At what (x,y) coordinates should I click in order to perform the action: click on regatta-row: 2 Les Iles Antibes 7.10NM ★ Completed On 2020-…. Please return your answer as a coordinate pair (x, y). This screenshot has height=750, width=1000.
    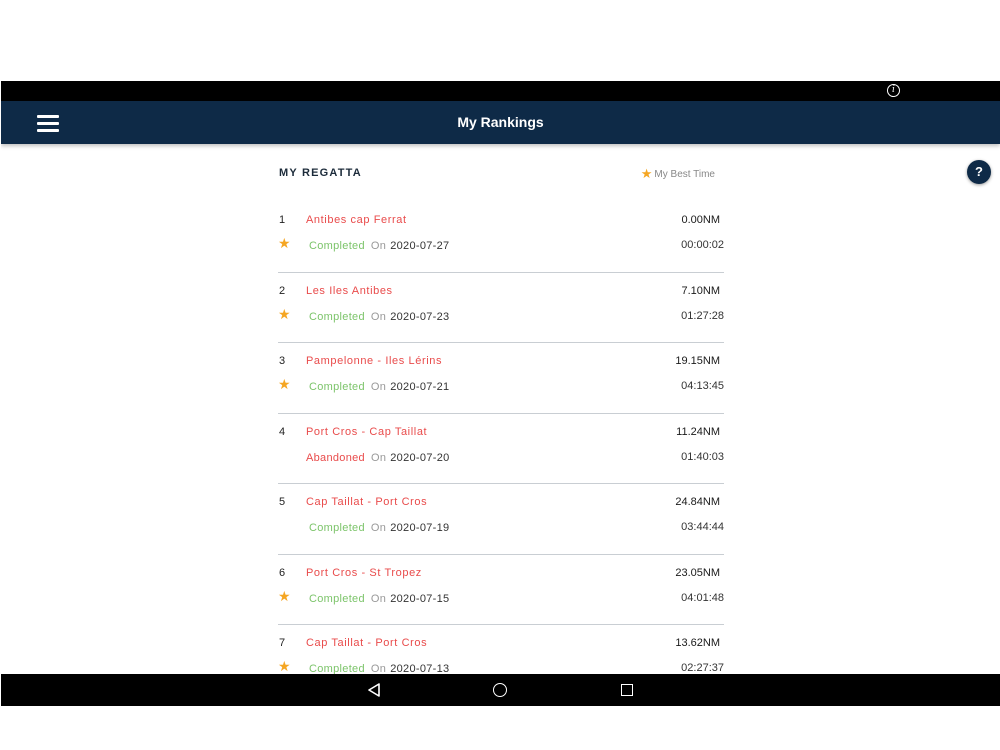
    Looking at the image, I should click on (501, 308).